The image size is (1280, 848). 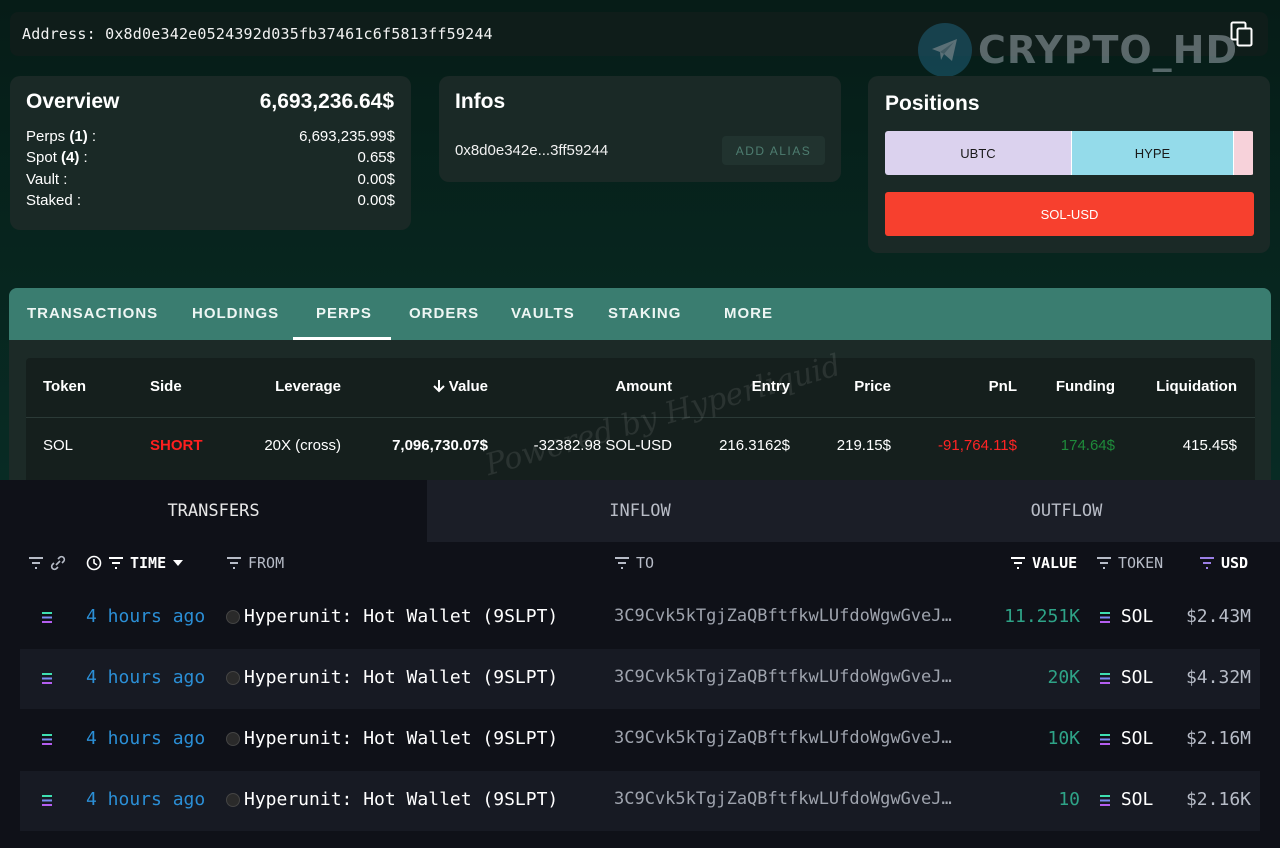 I want to click on position-sol-usd: SOL-USD, so click(x=1069, y=214).